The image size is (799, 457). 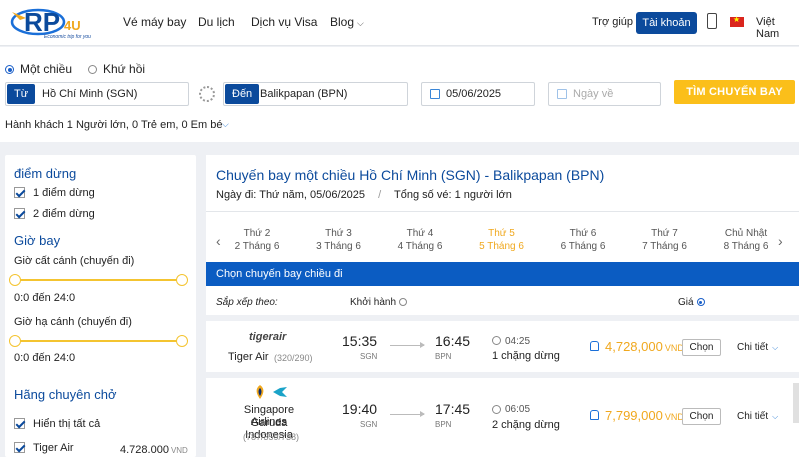 What do you see at coordinates (502, 240) in the screenshot?
I see `date-tab: Thứ 5 5 Tháng 6` at bounding box center [502, 240].